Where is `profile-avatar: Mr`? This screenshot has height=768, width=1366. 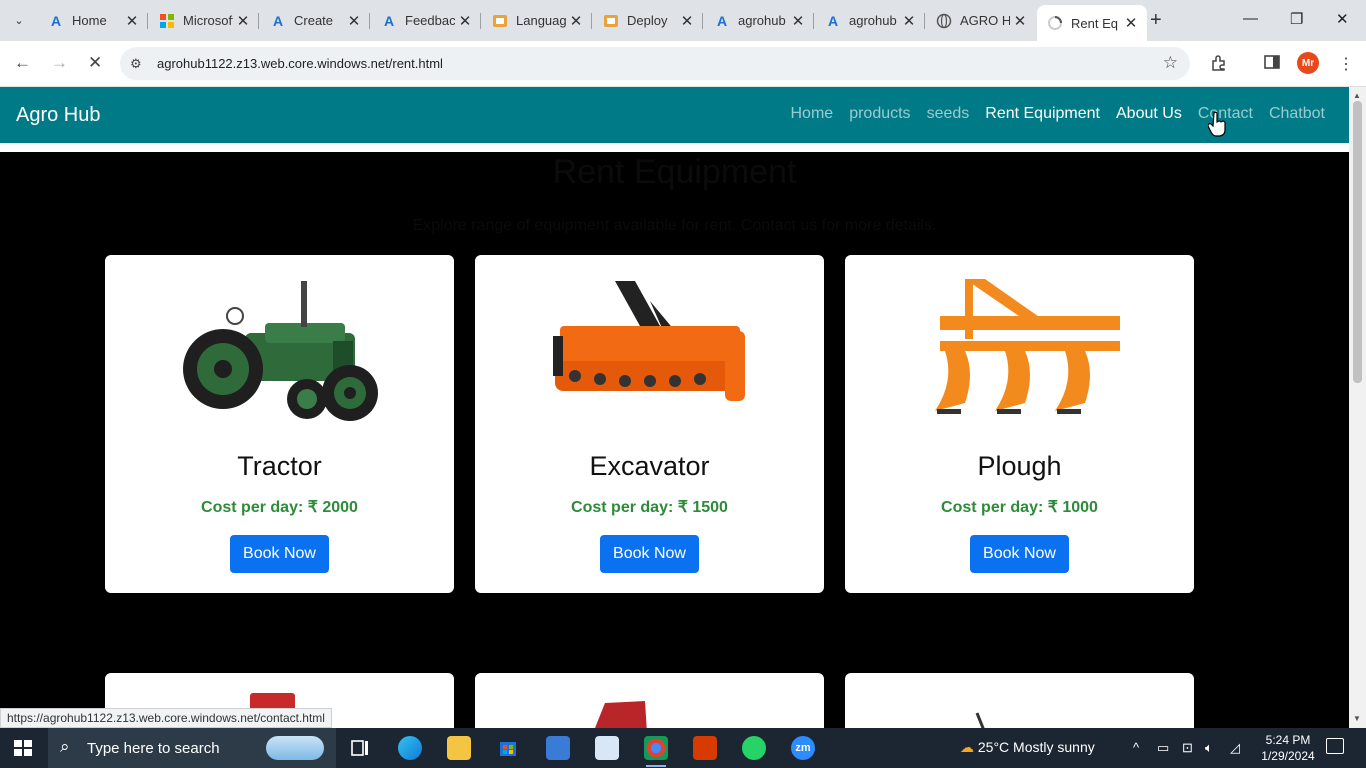 profile-avatar: Mr is located at coordinates (1308, 63).